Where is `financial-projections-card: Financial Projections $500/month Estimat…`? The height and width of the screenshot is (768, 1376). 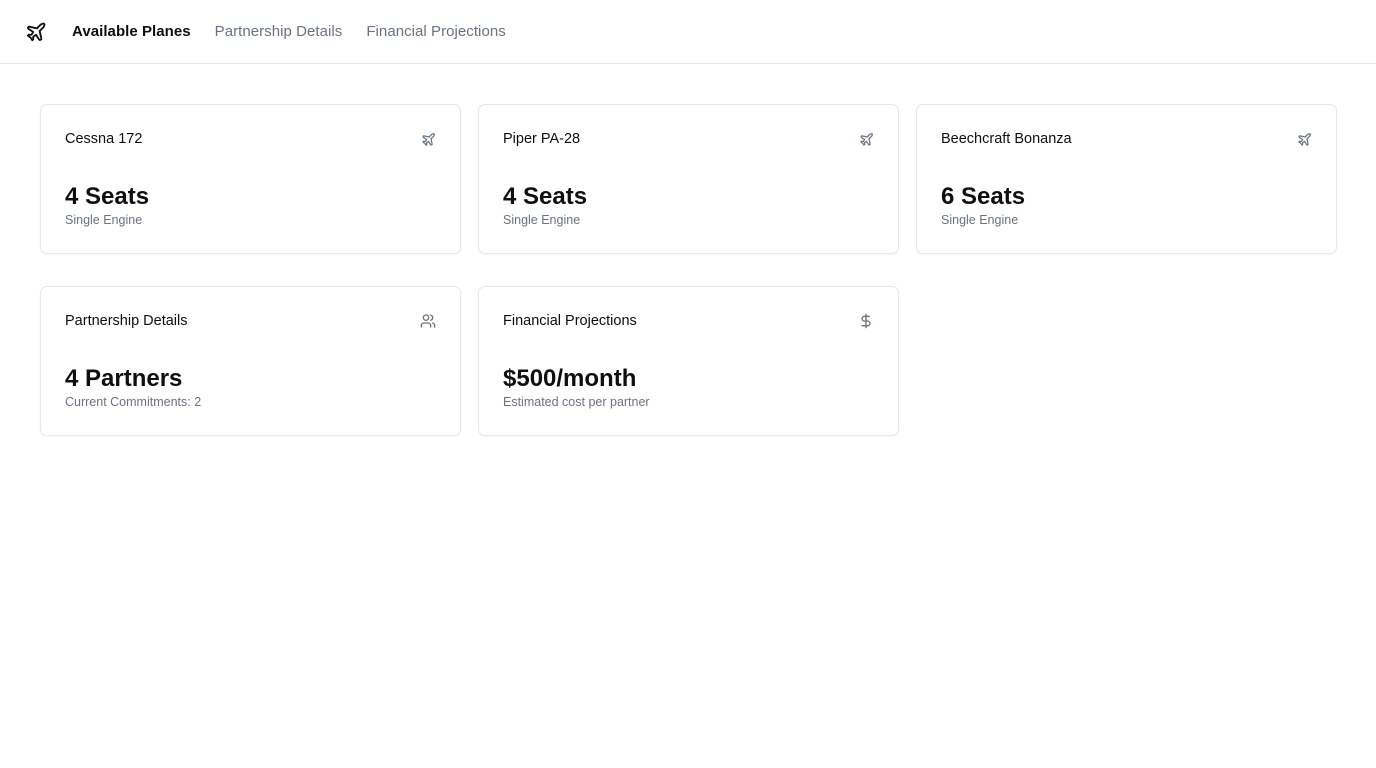 financial-projections-card: Financial Projections $500/month Estimat… is located at coordinates (688, 361).